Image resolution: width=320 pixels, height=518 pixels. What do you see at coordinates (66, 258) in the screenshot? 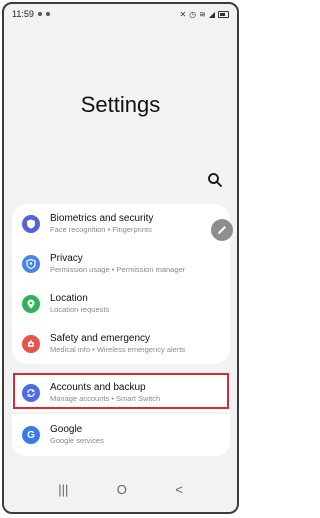
I see `settings-item-title: Privacy` at bounding box center [66, 258].